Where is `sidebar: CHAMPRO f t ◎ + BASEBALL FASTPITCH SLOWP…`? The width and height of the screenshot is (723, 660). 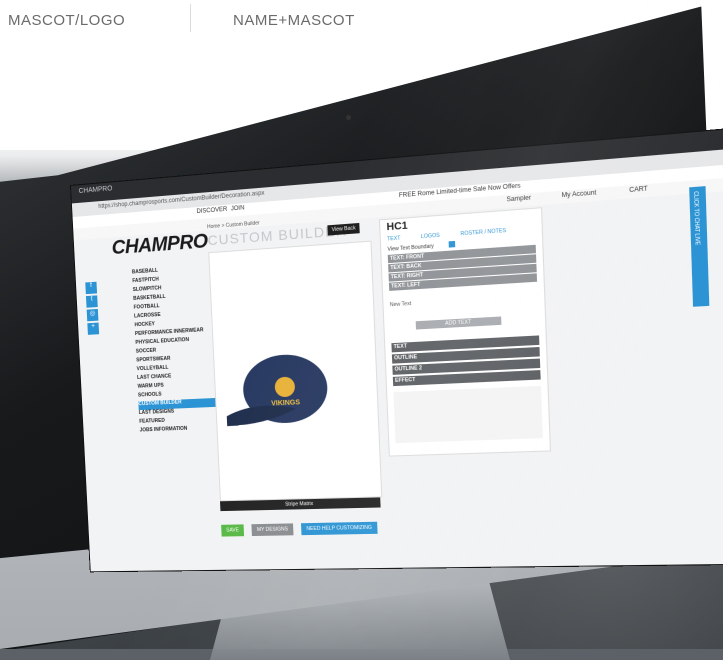 sidebar: CHAMPRO f t ◎ + BASEBALL FASTPITCH SLOWP… is located at coordinates (154, 391).